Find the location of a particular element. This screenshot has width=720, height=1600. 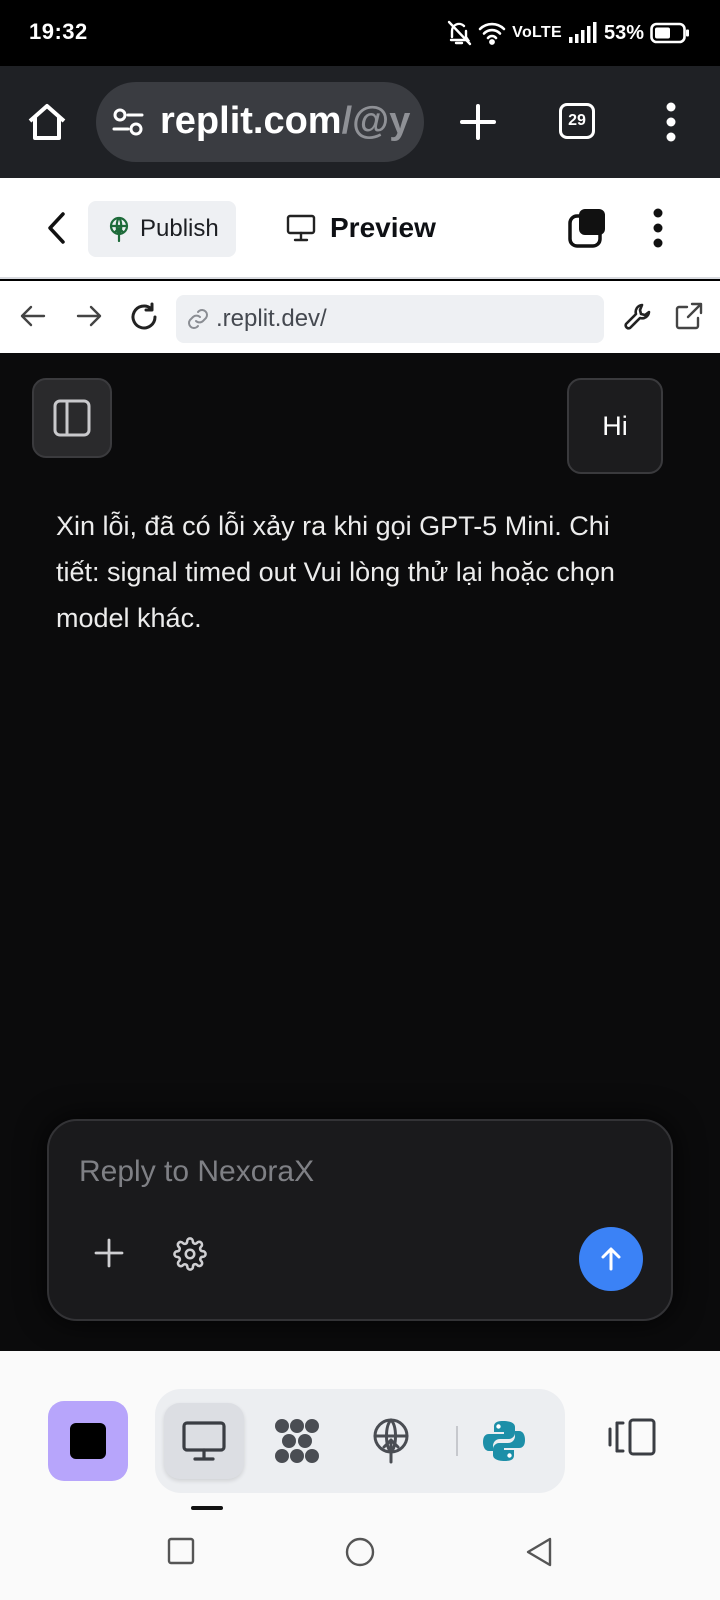

preview-label: Preview is located at coordinates (383, 227).